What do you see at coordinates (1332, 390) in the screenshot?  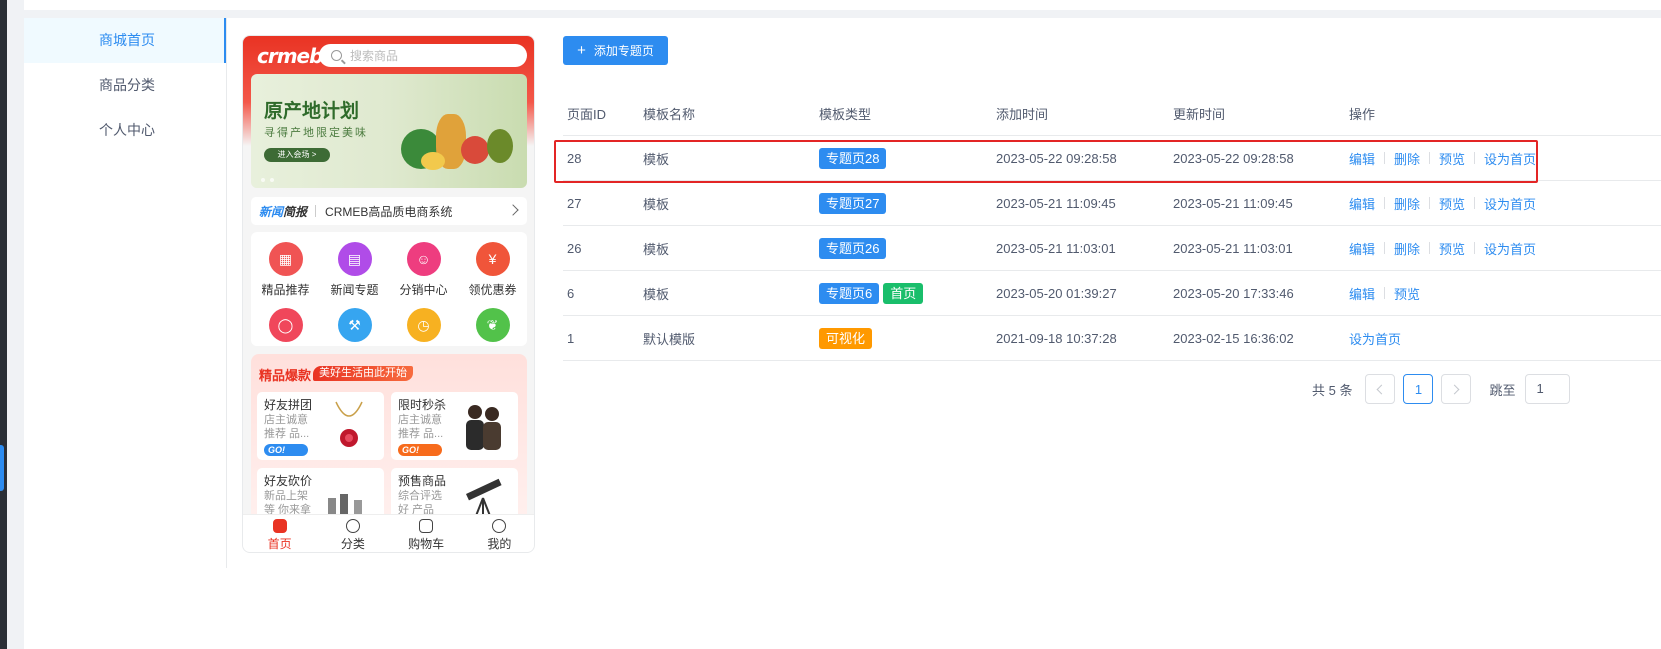 I see `total-count: 共 5 条` at bounding box center [1332, 390].